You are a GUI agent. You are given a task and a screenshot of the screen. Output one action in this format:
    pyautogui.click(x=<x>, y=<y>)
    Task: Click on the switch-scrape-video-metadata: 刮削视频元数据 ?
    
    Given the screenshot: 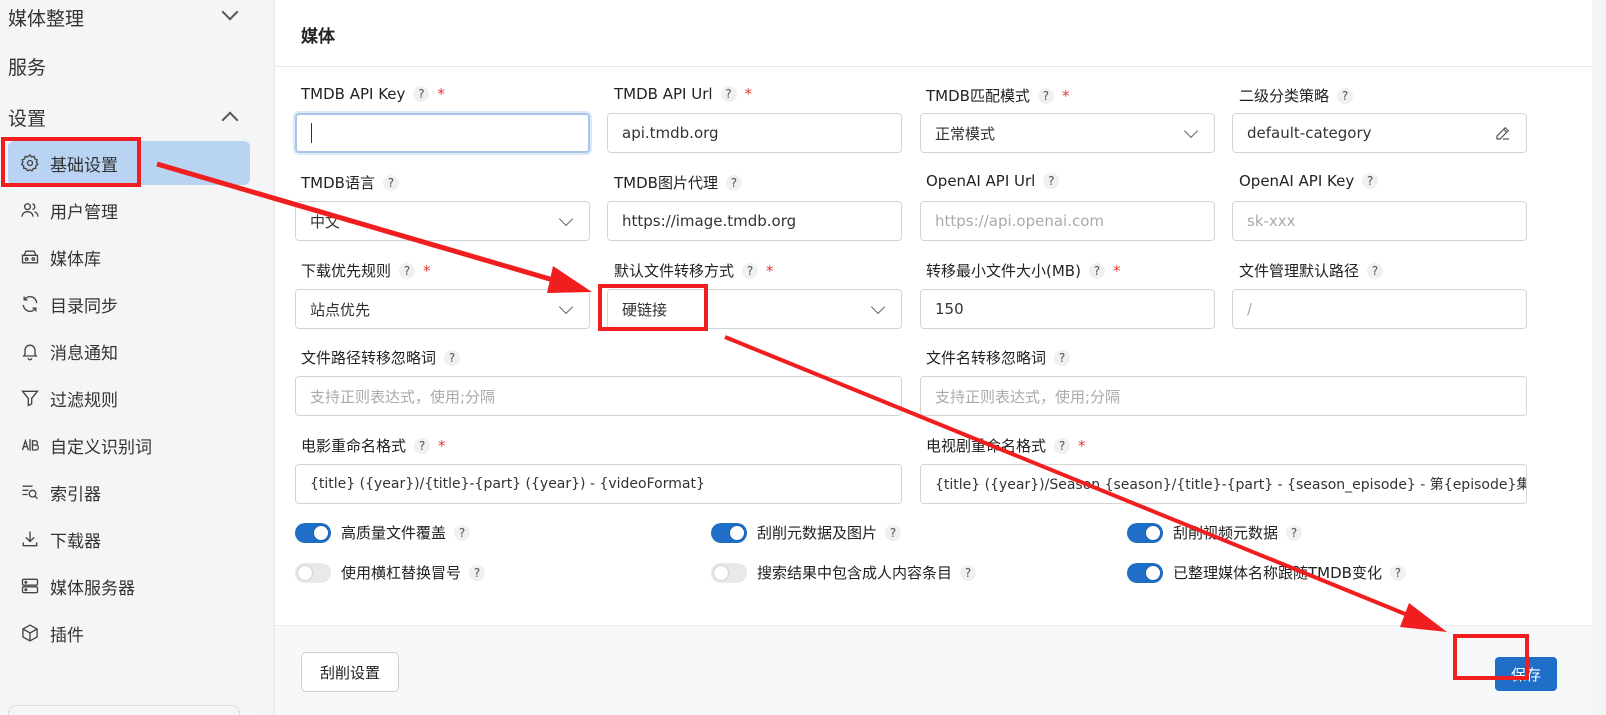 What is the action you would take?
    pyautogui.click(x=1215, y=532)
    